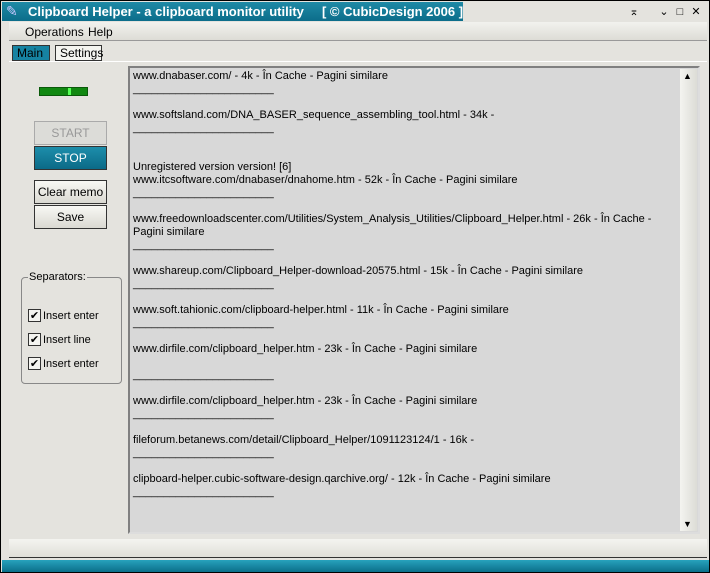 The height and width of the screenshot is (573, 710). What do you see at coordinates (70, 192) in the screenshot?
I see `clear-memo-button: Clear memo` at bounding box center [70, 192].